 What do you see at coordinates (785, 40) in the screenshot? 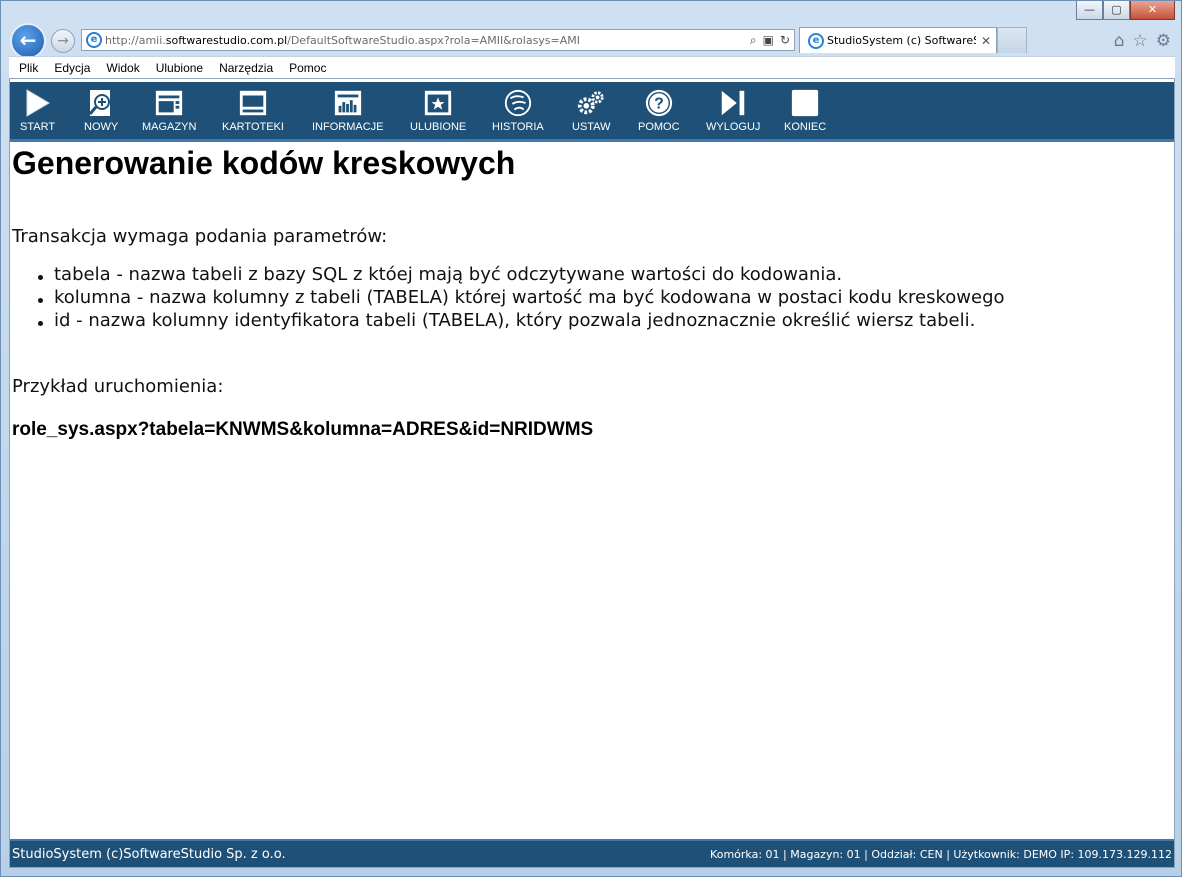
I see `refresh-icon: ↻` at bounding box center [785, 40].